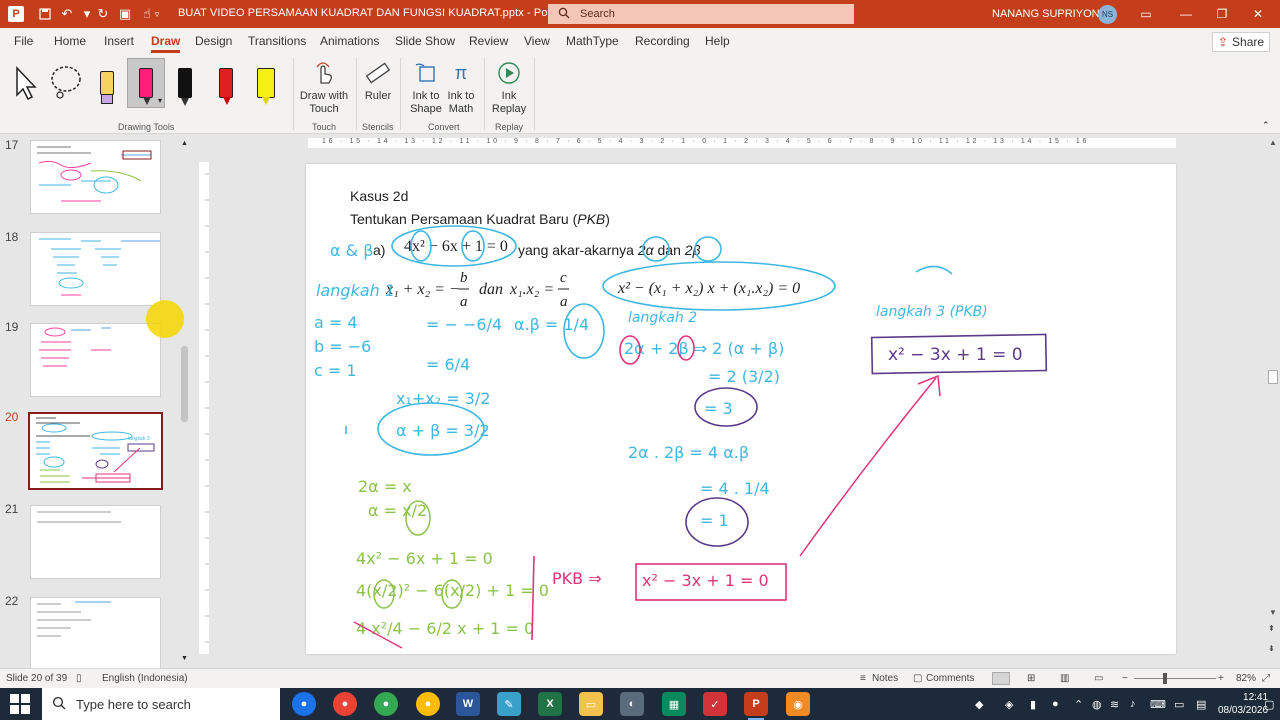  Describe the element at coordinates (145, 678) in the screenshot. I see `language-indicator: English (Indonesia)` at that location.